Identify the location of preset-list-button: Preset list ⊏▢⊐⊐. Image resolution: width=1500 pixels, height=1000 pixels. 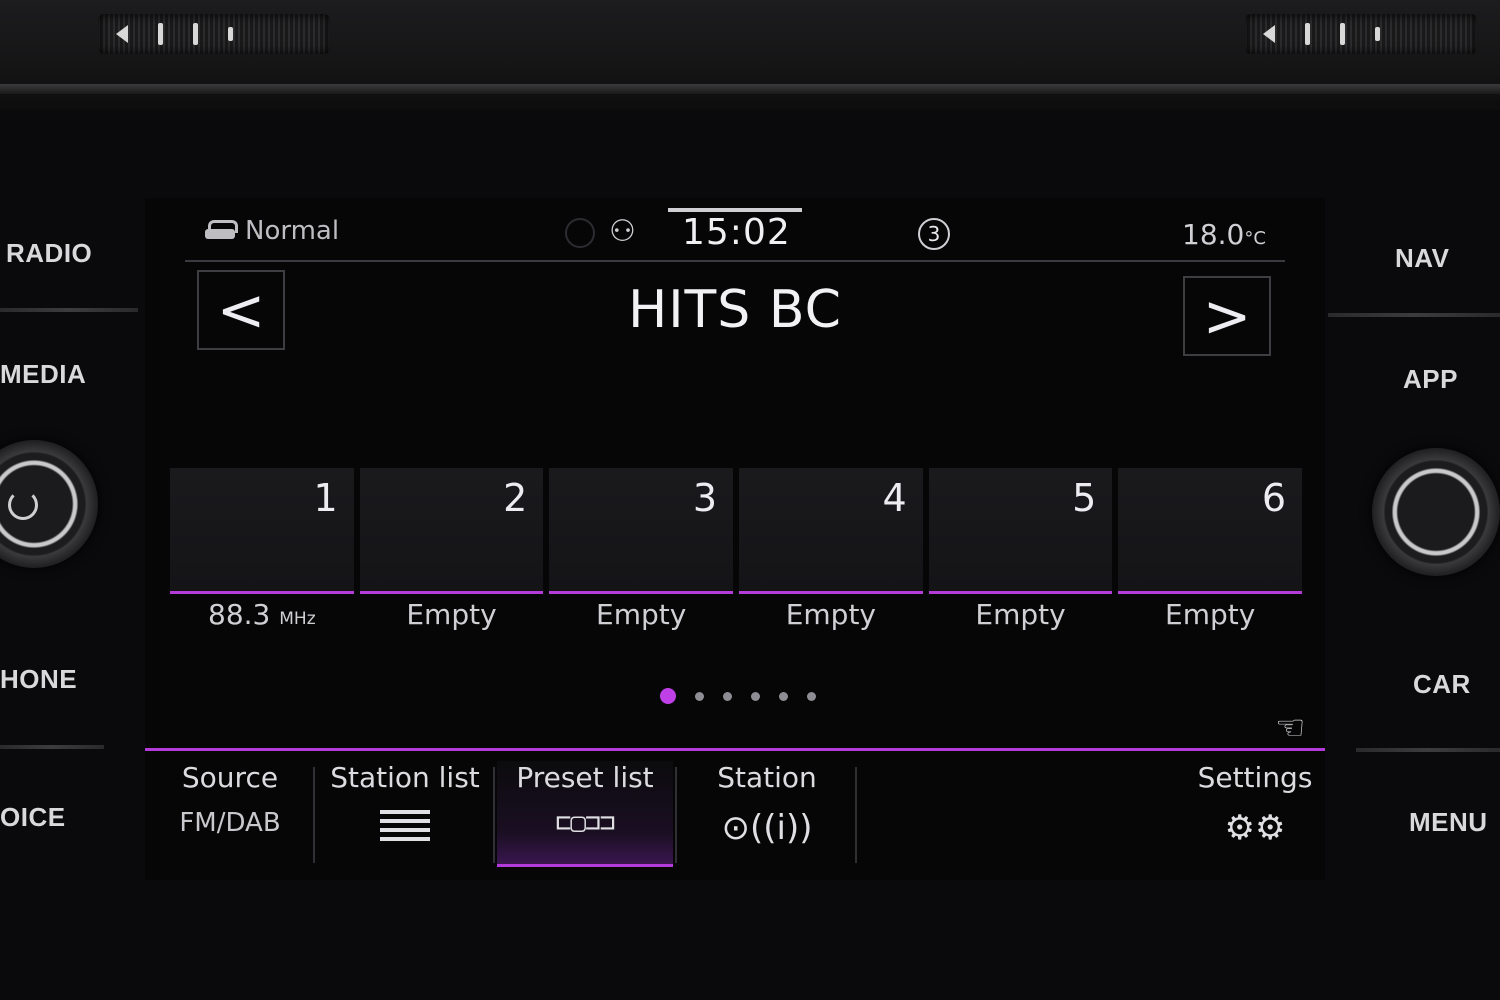
(585, 814).